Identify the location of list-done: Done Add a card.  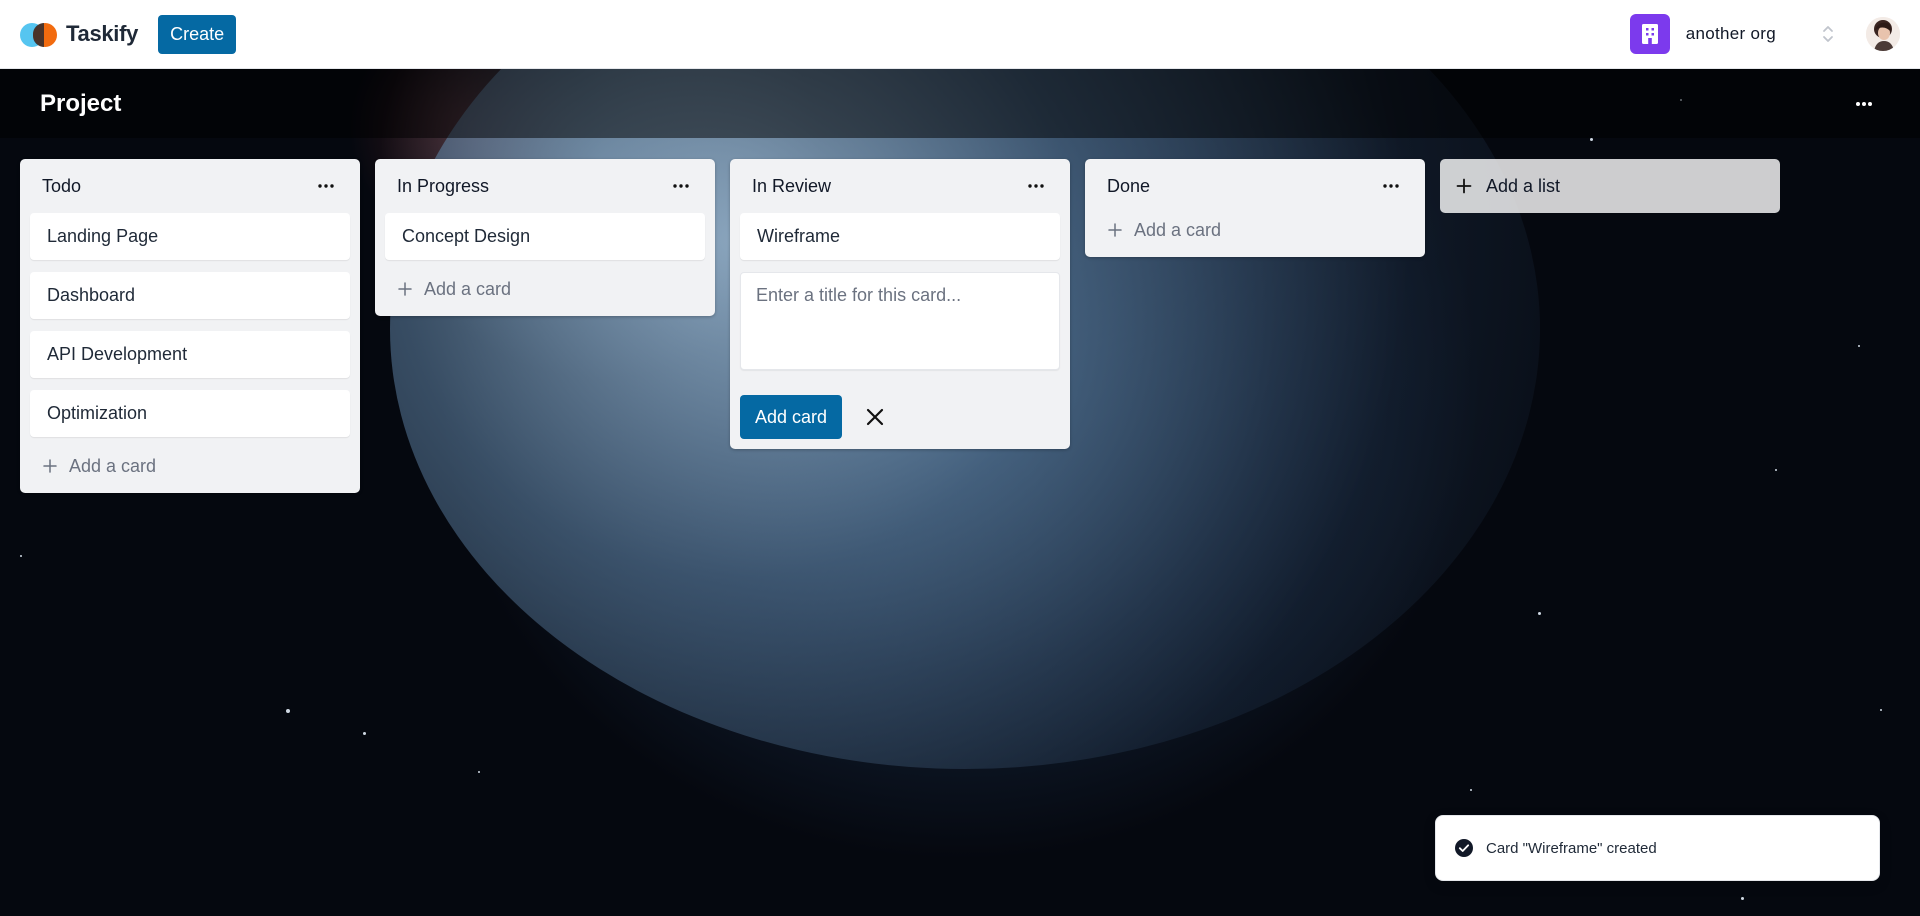
(1255, 208).